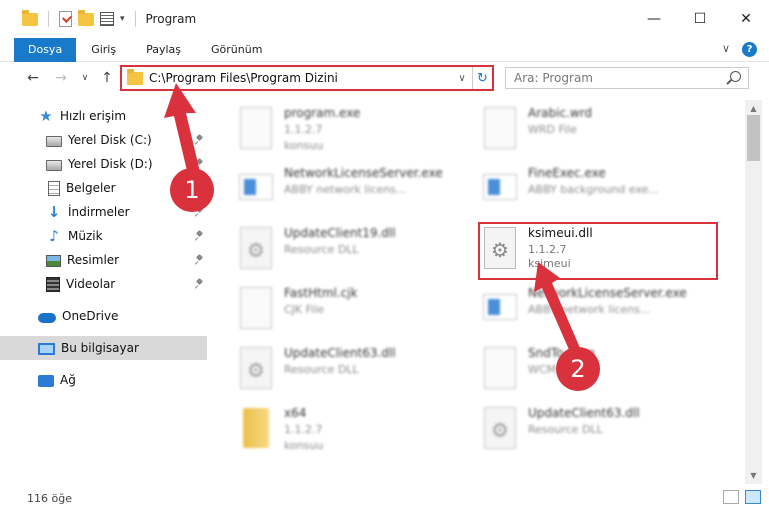  I want to click on file-tile: UpdateClient19.dll Resource DLL, so click(353, 253).